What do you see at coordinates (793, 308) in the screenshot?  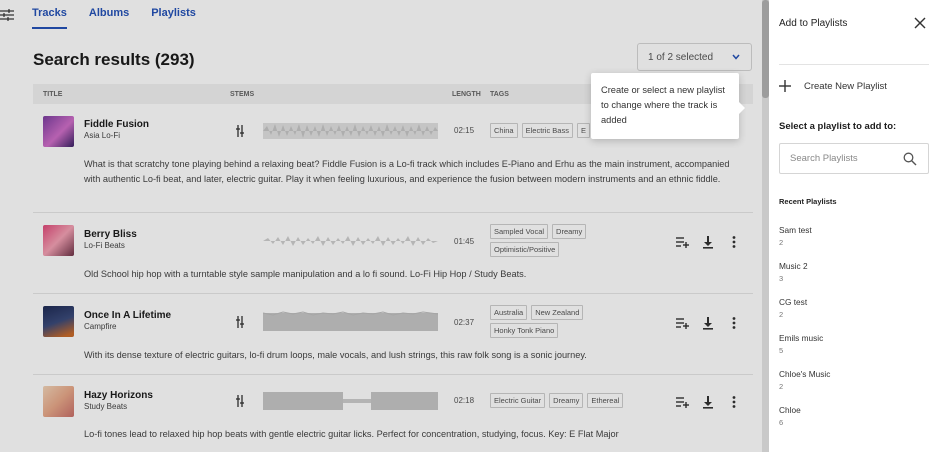 I see `playlist-item: CG test 2` at bounding box center [793, 308].